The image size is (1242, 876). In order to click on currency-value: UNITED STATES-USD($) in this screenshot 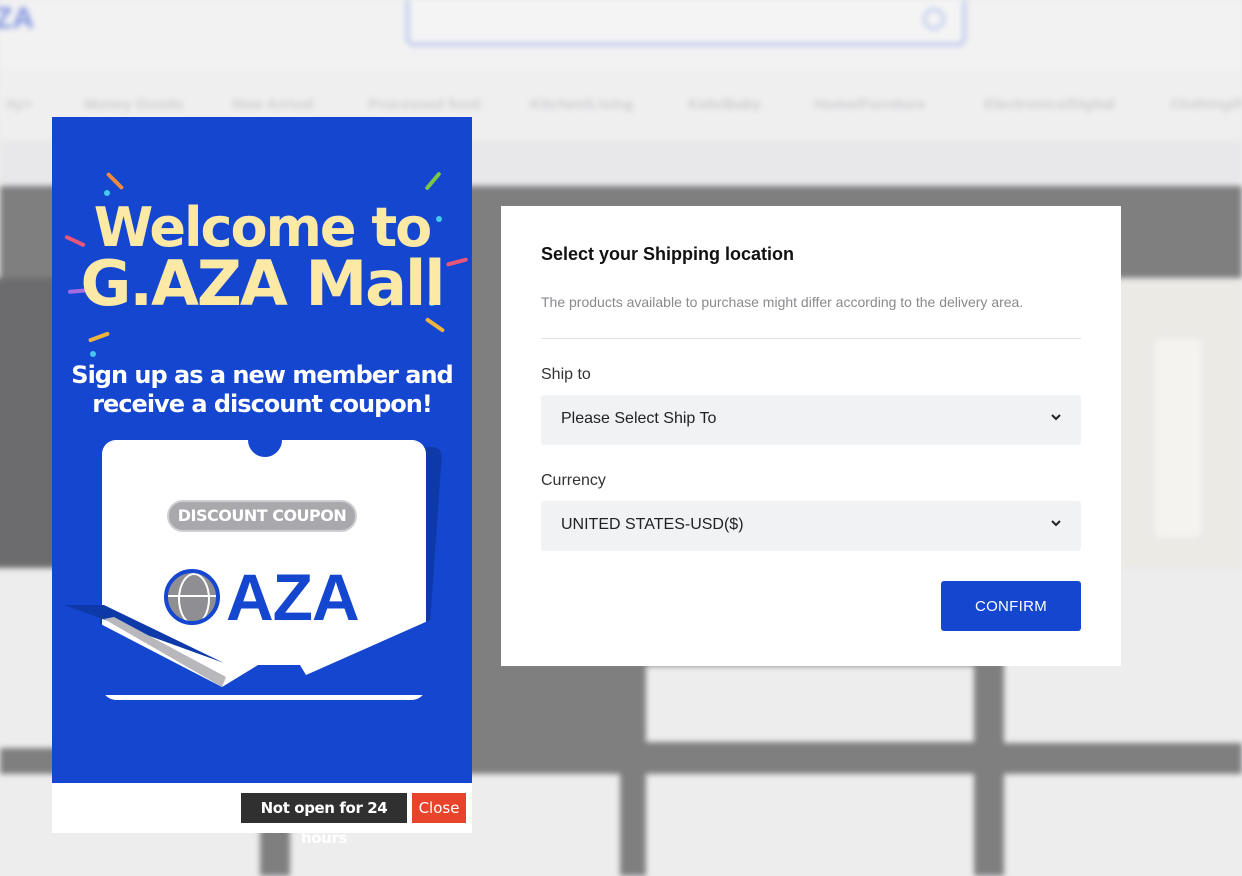, I will do `click(652, 524)`.